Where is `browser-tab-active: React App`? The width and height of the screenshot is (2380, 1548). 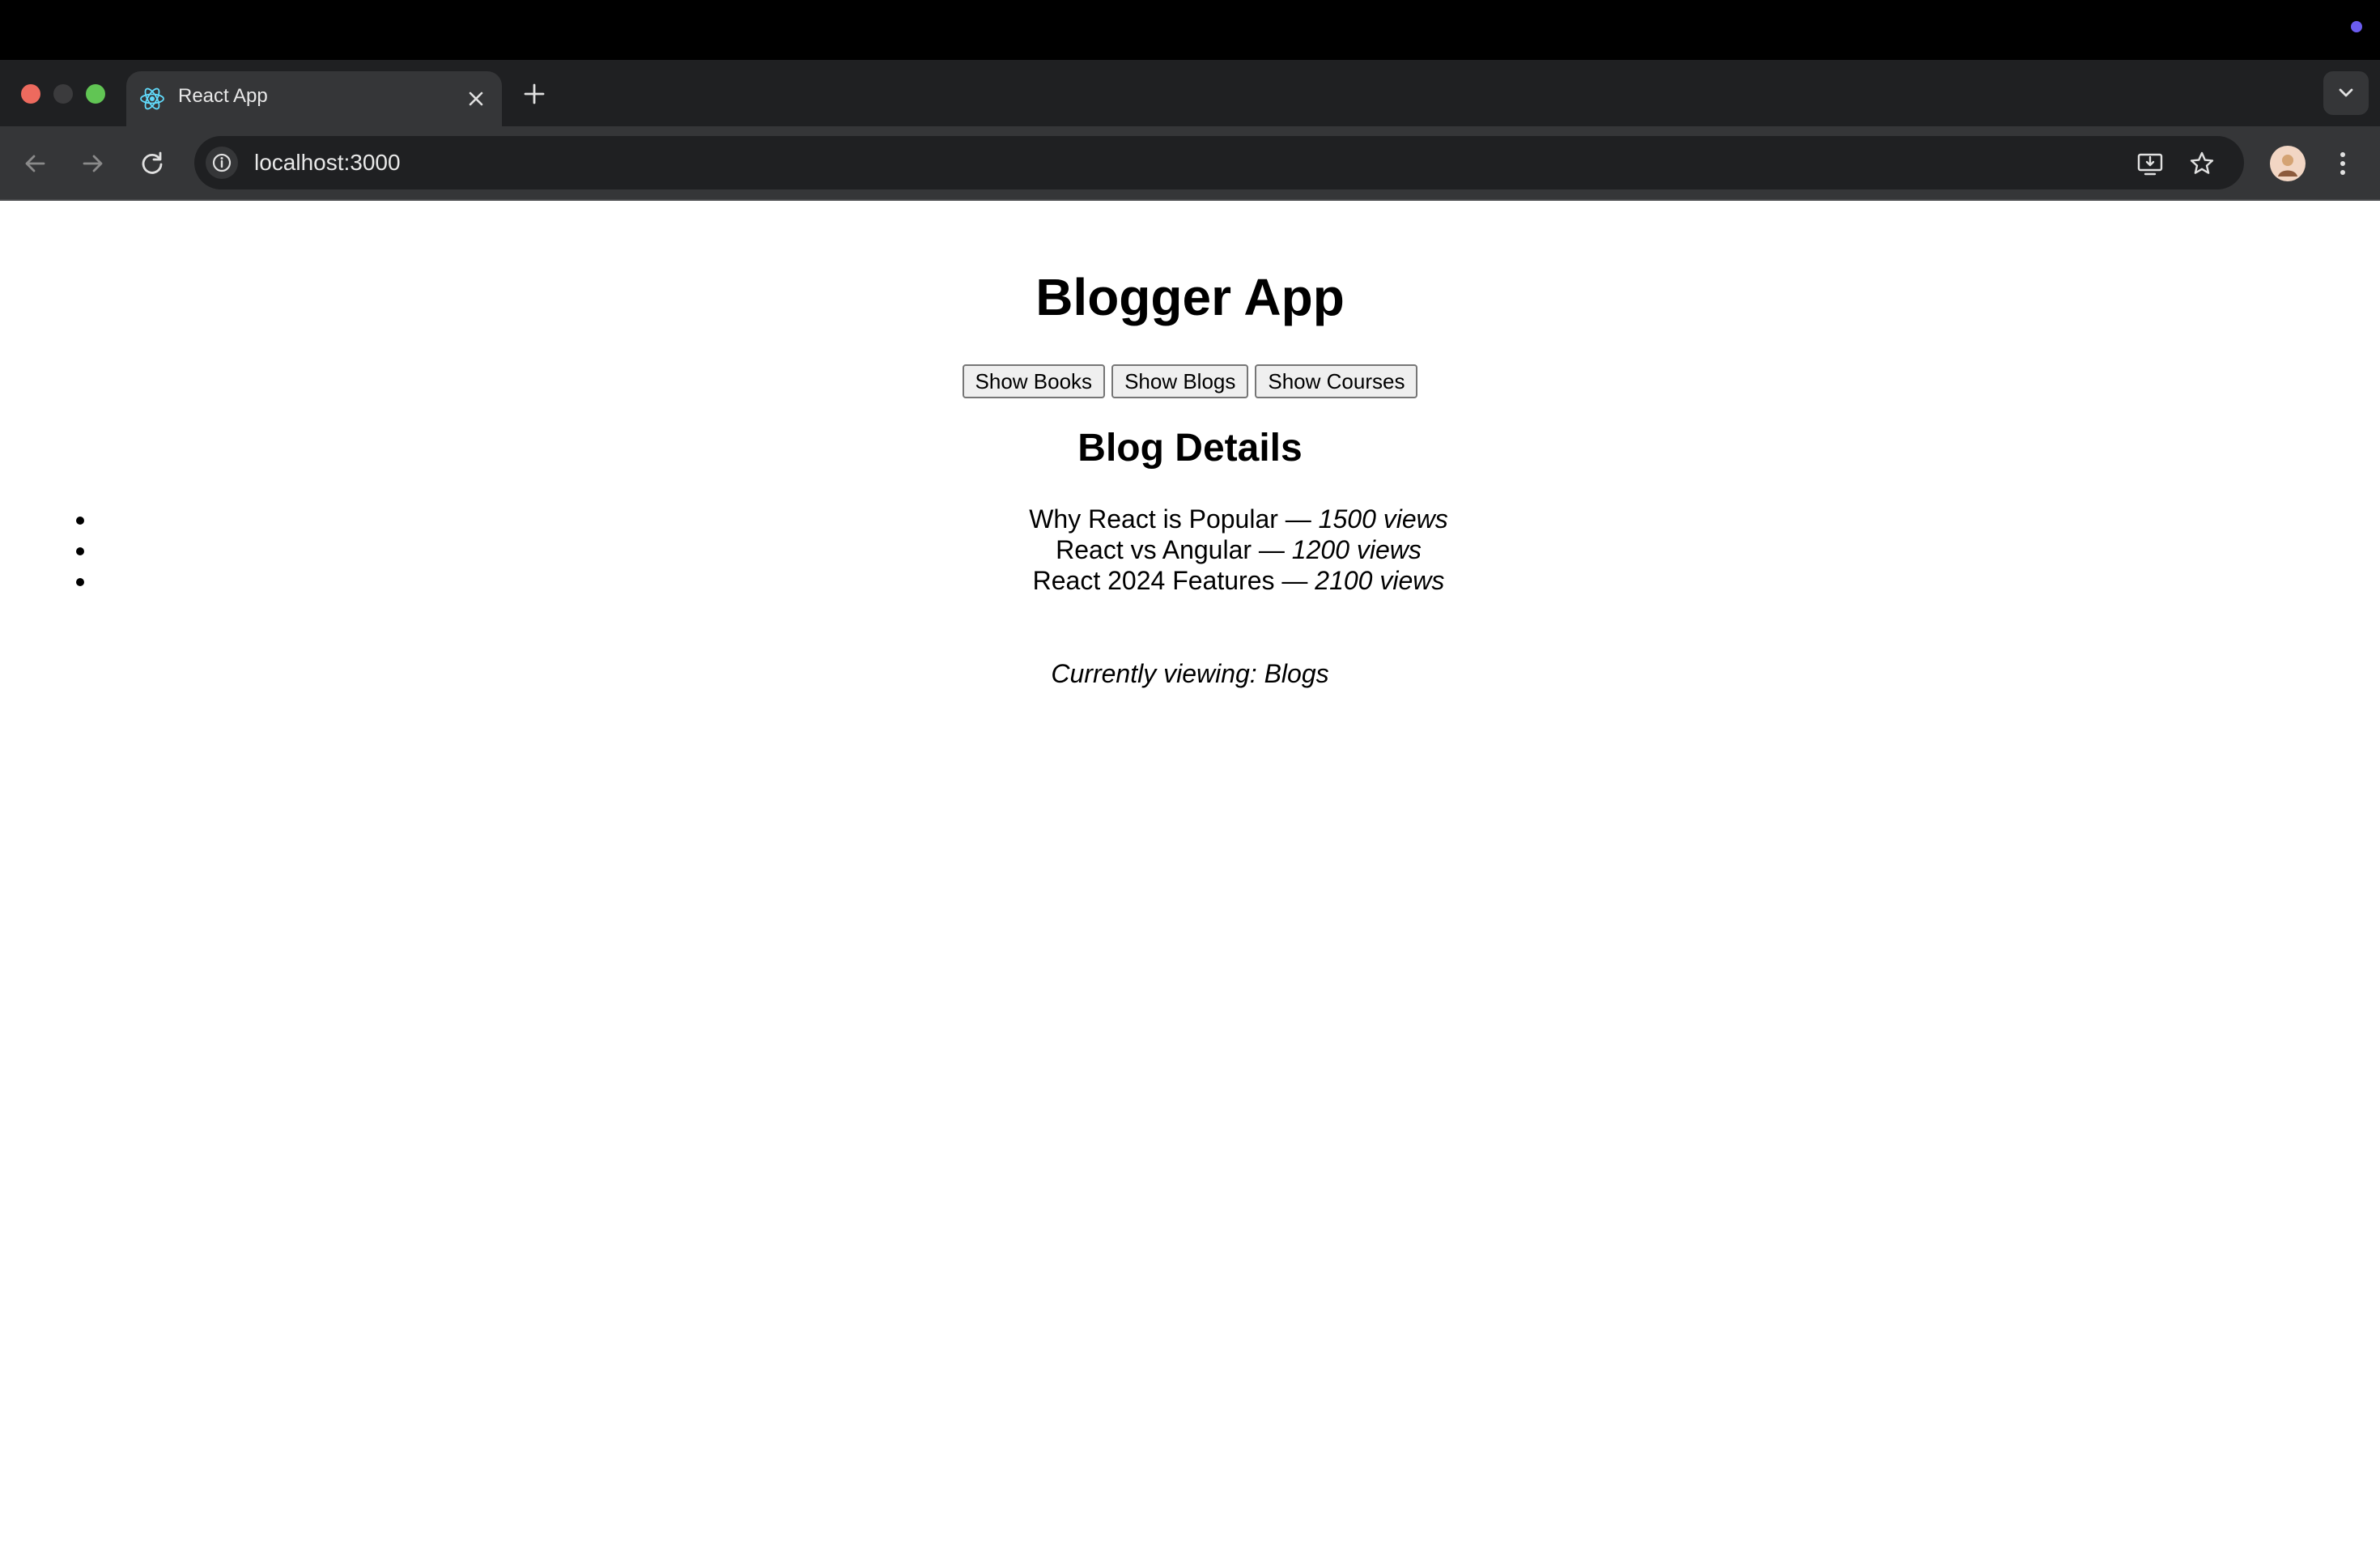 browser-tab-active: React App is located at coordinates (314, 99).